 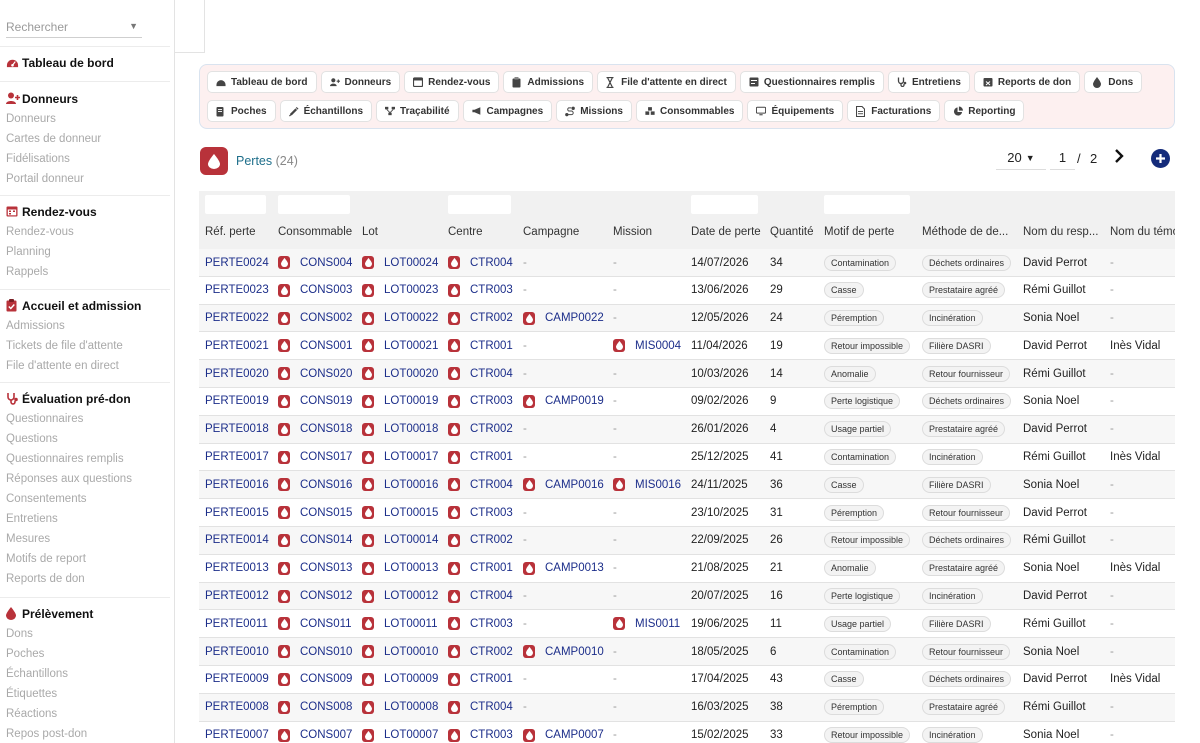 I want to click on module-chip: Tableau de bord, so click(x=262, y=82).